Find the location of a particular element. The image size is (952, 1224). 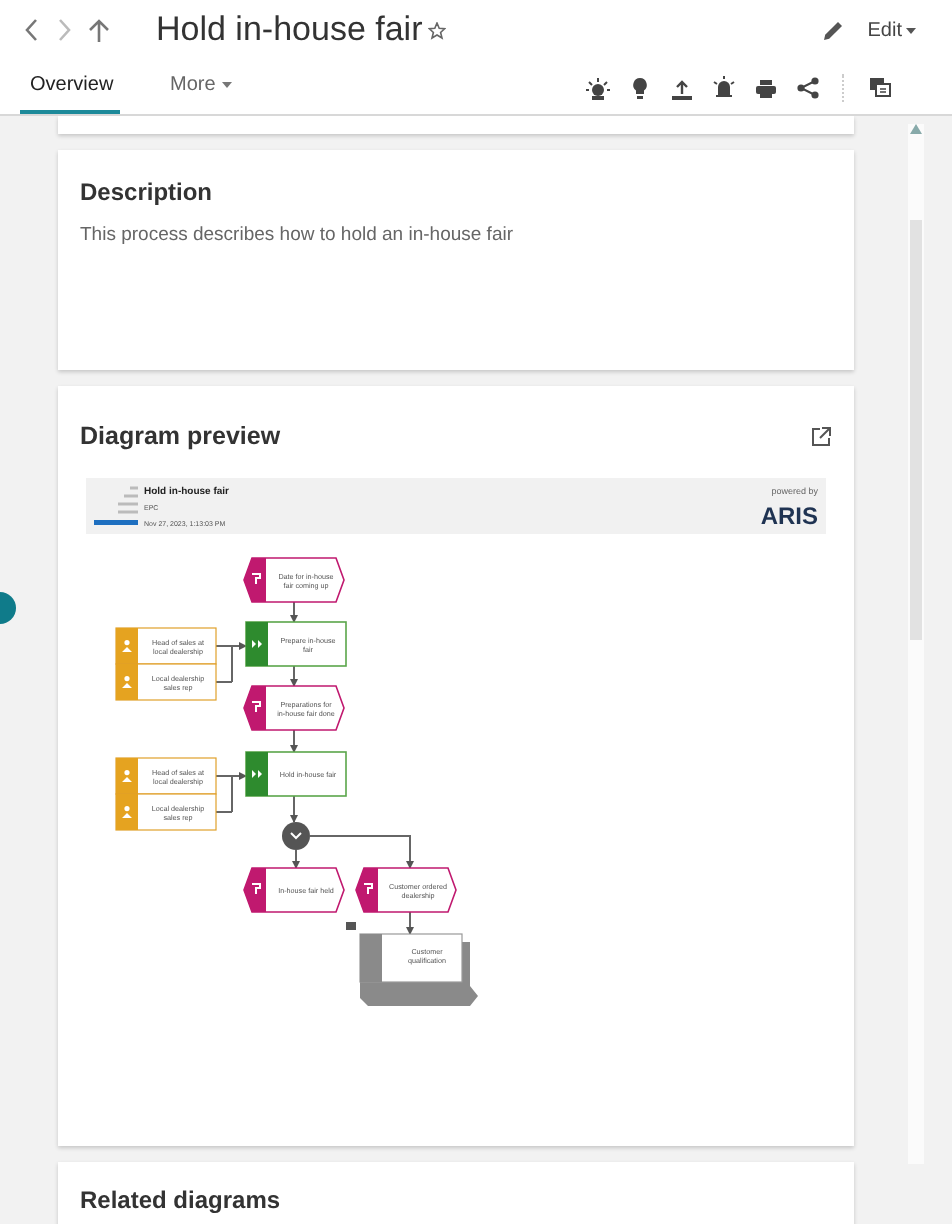

more-menu-tab: More is located at coordinates (201, 87).